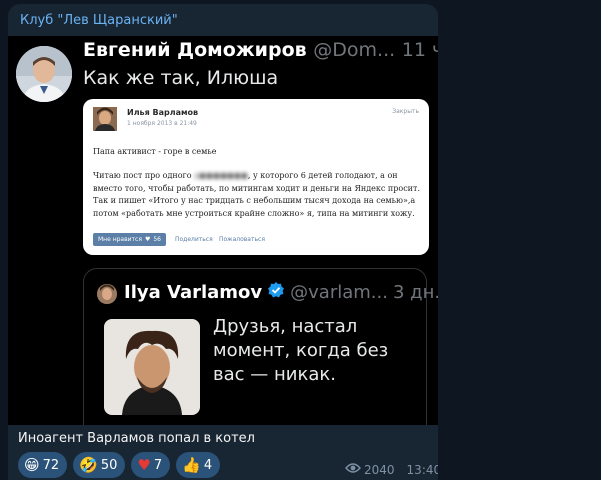 This screenshot has height=480, width=601. Describe the element at coordinates (155, 151) in the screenshot. I see `vk-post-title: Папа активист - горе в семье` at that location.